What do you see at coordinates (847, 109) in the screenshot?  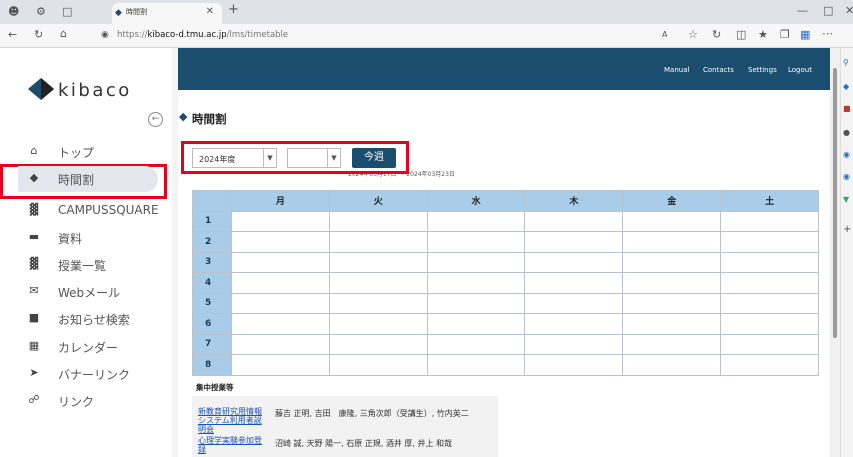 I see `tools-icon: ■` at bounding box center [847, 109].